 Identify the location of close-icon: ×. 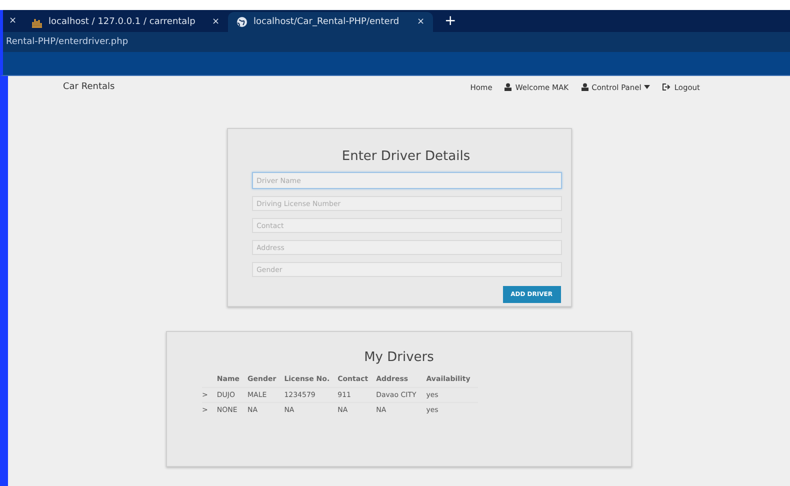
(15, 24).